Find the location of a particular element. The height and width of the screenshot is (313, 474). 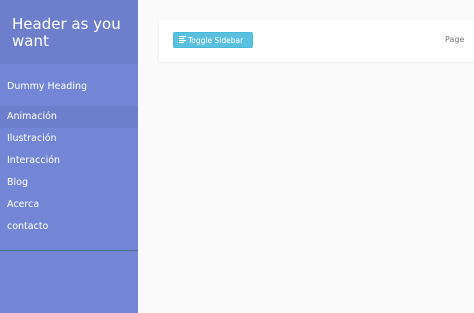

top-navbar: Toggle Sidebar Page is located at coordinates (316, 41).